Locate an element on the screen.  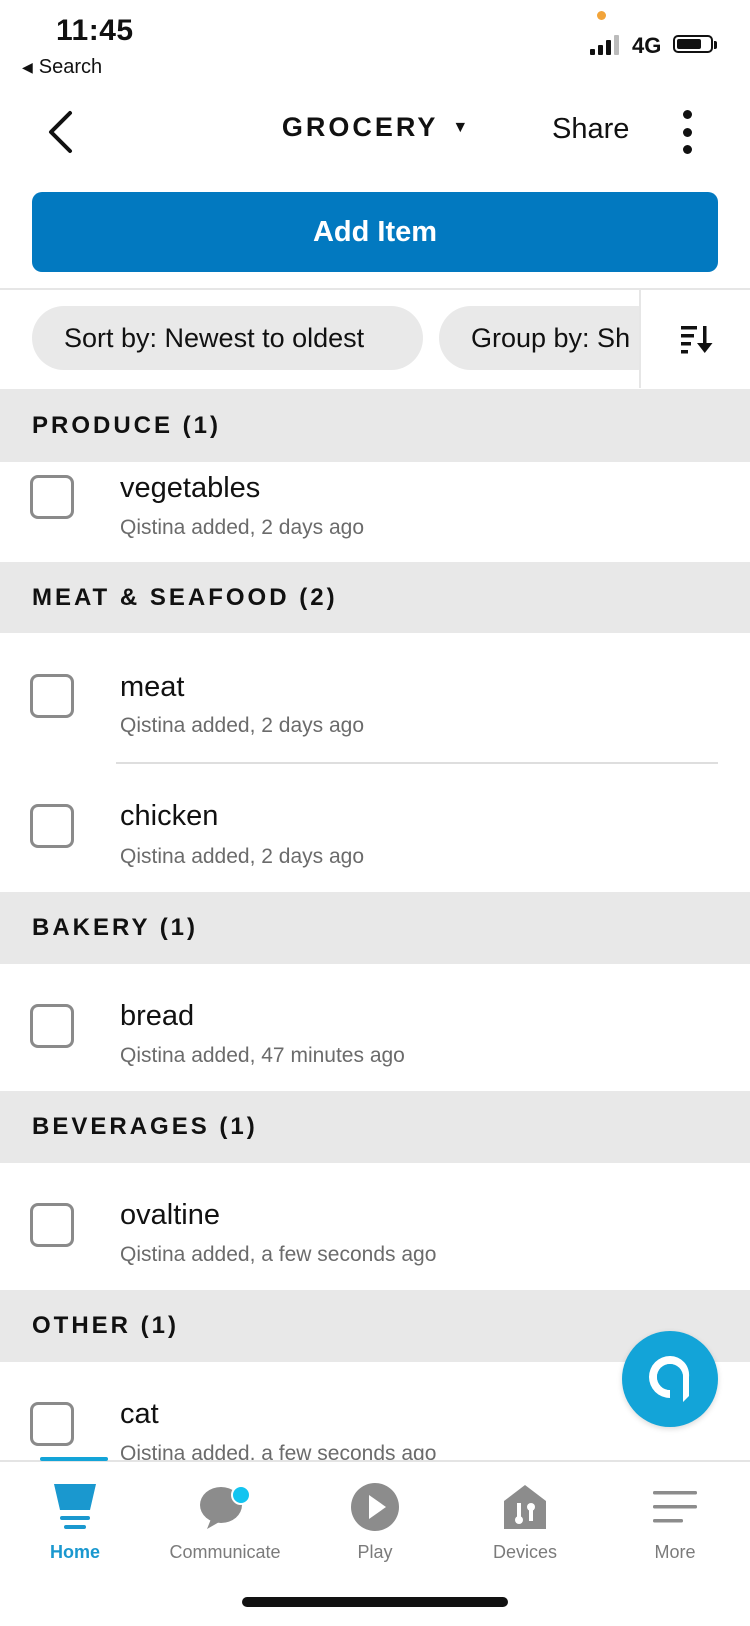
more-options-icon is located at coordinates (687, 132).